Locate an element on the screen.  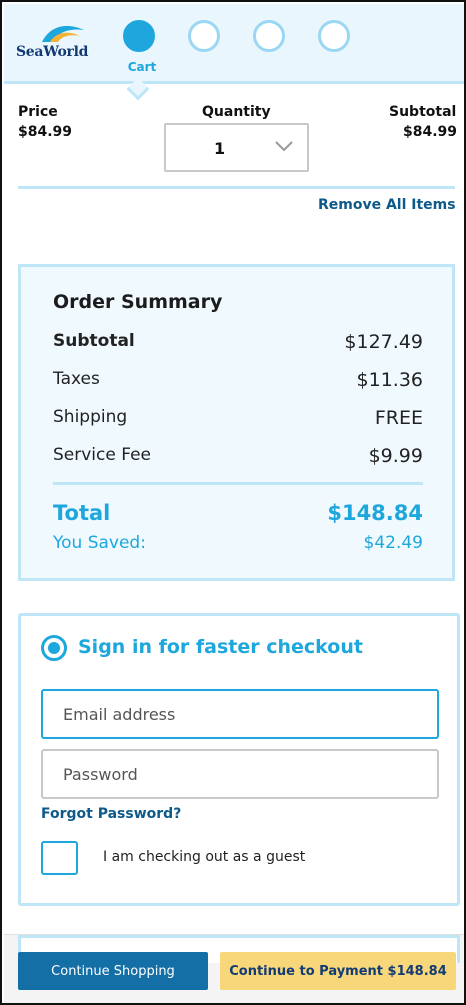
signin-radio is located at coordinates (54, 648).